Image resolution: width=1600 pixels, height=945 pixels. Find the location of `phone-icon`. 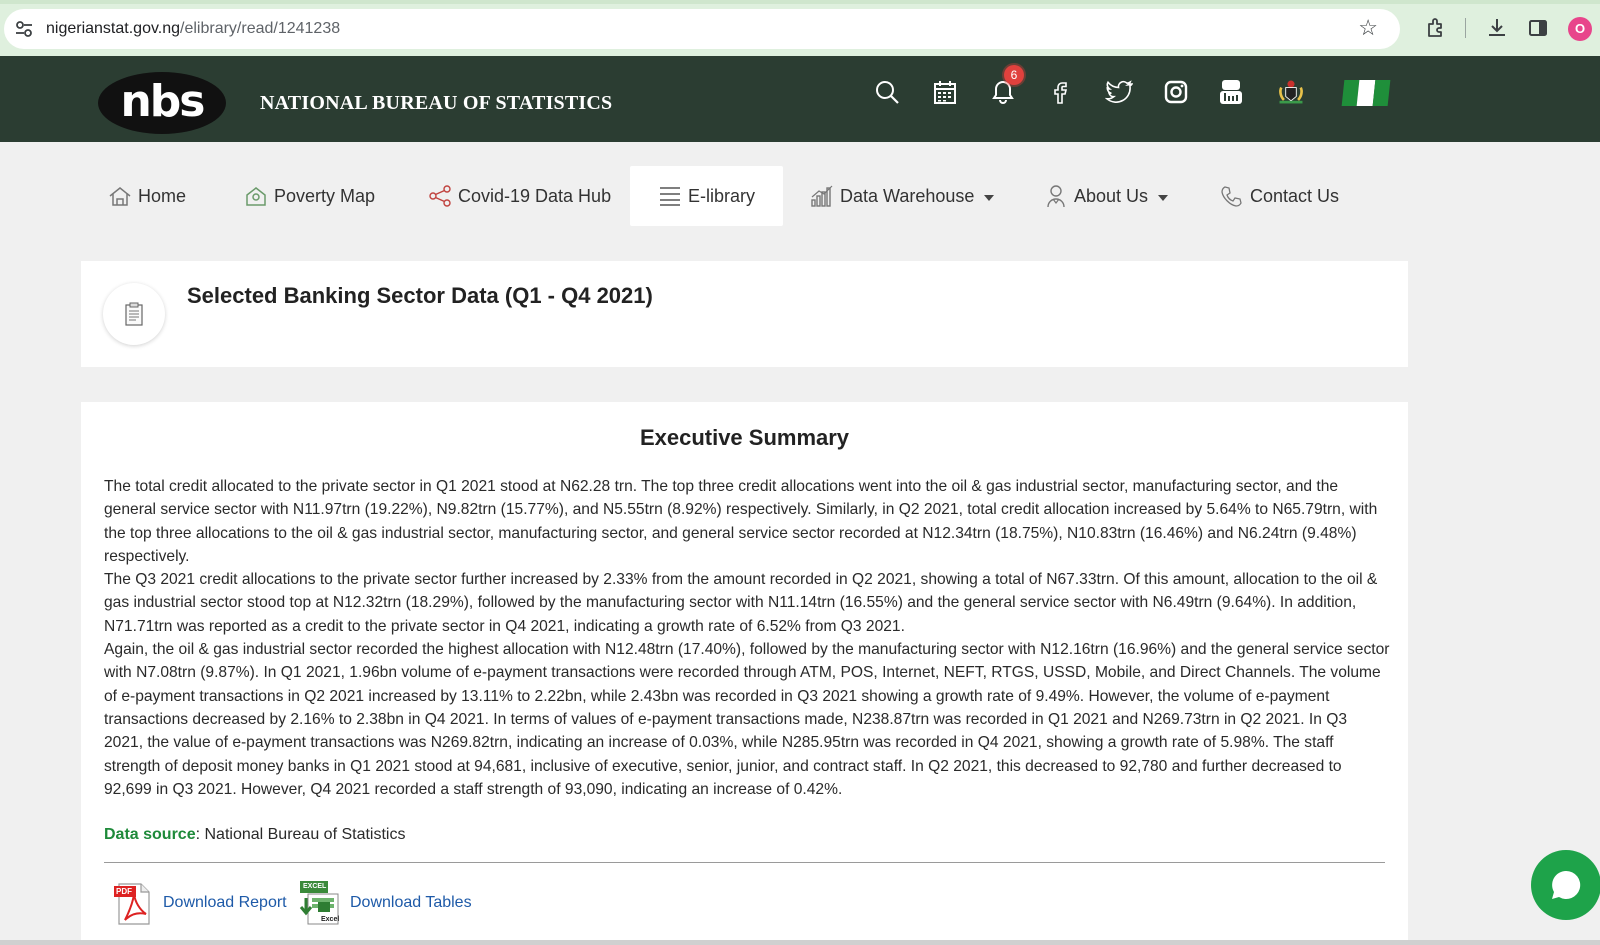

phone-icon is located at coordinates (1232, 196).